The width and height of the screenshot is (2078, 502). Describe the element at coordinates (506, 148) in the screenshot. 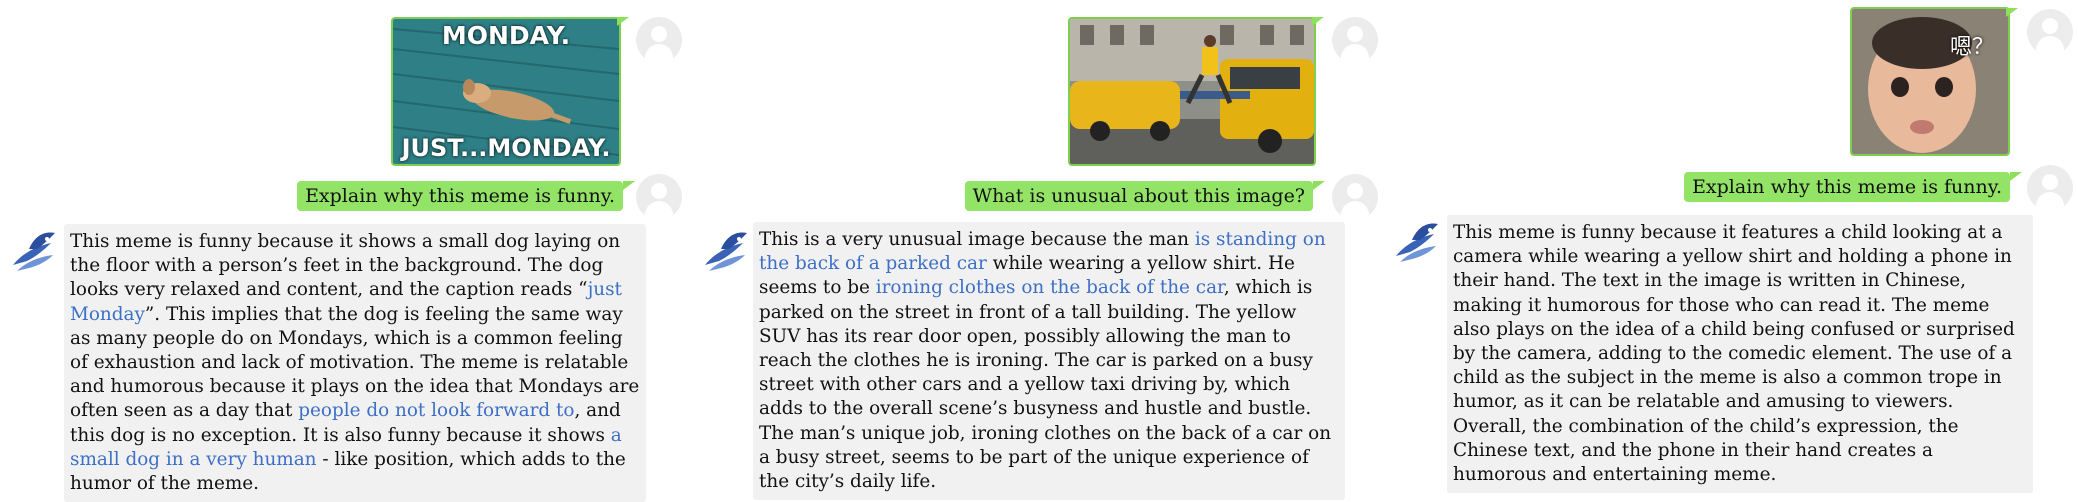

I see `meme-caption-bottom: JUST...MONDAY.` at that location.